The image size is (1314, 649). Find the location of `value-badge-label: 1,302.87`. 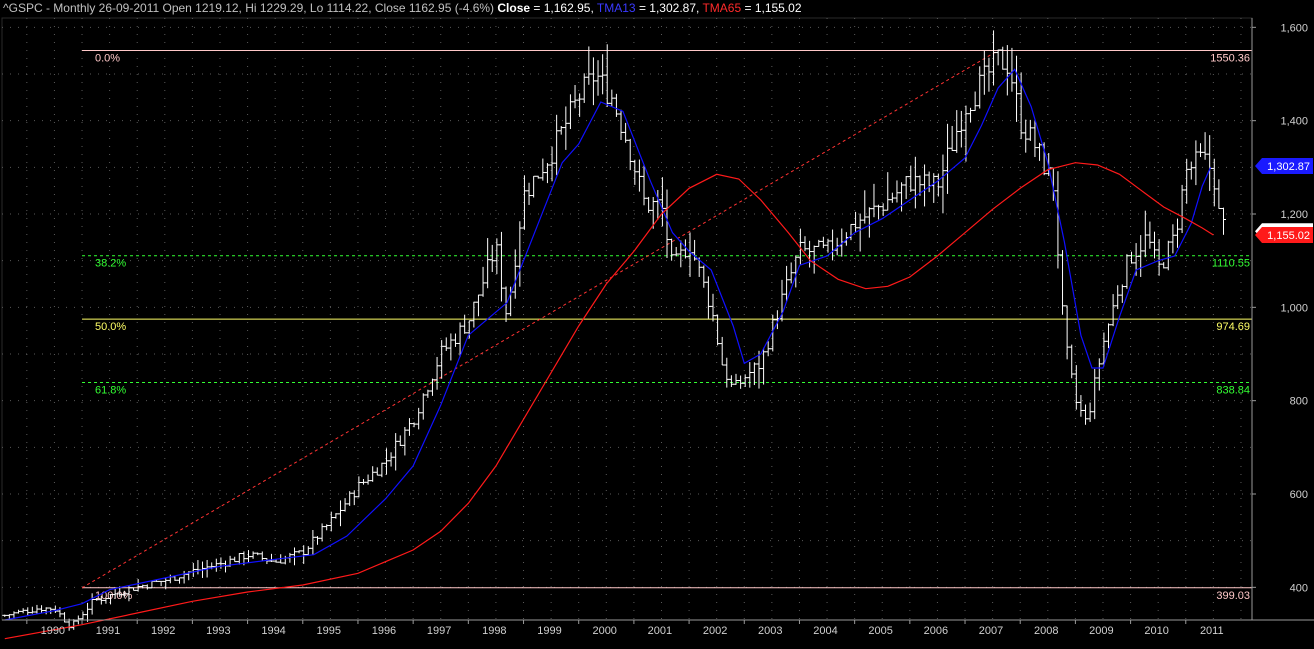

value-badge-label: 1,302.87 is located at coordinates (1288, 167).